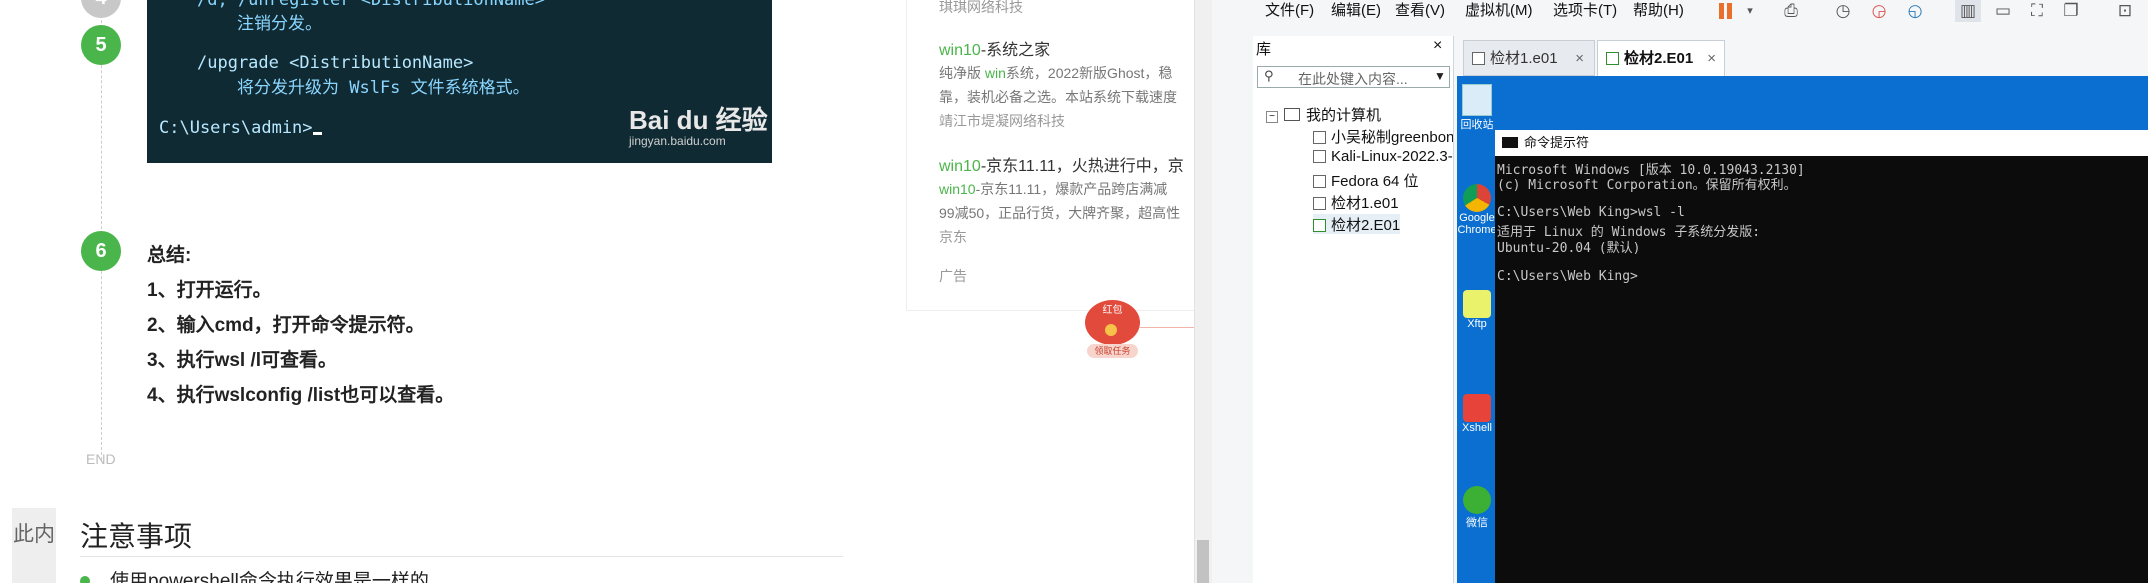 Image resolution: width=2148 pixels, height=583 pixels. What do you see at coordinates (1053, 189) in the screenshot?
I see `ad-description: win10-京东11.11，爆款产品跨店满减` at bounding box center [1053, 189].